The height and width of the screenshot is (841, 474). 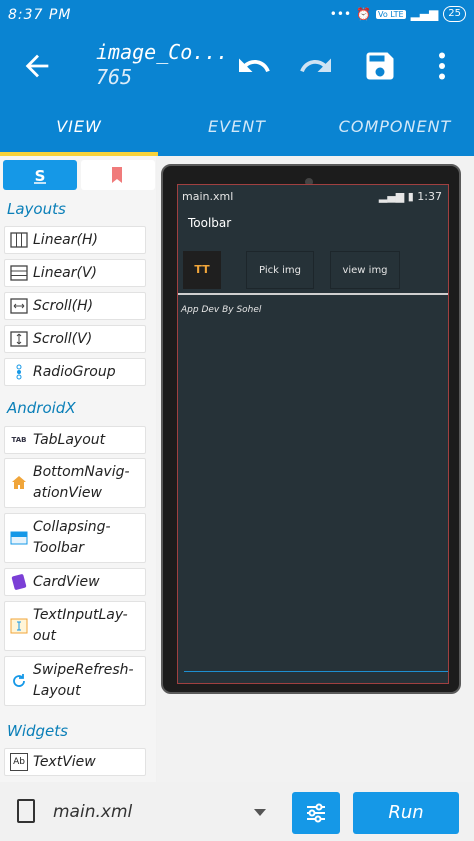 What do you see at coordinates (454, 14) in the screenshot?
I see `battery-icon: 25` at bounding box center [454, 14].